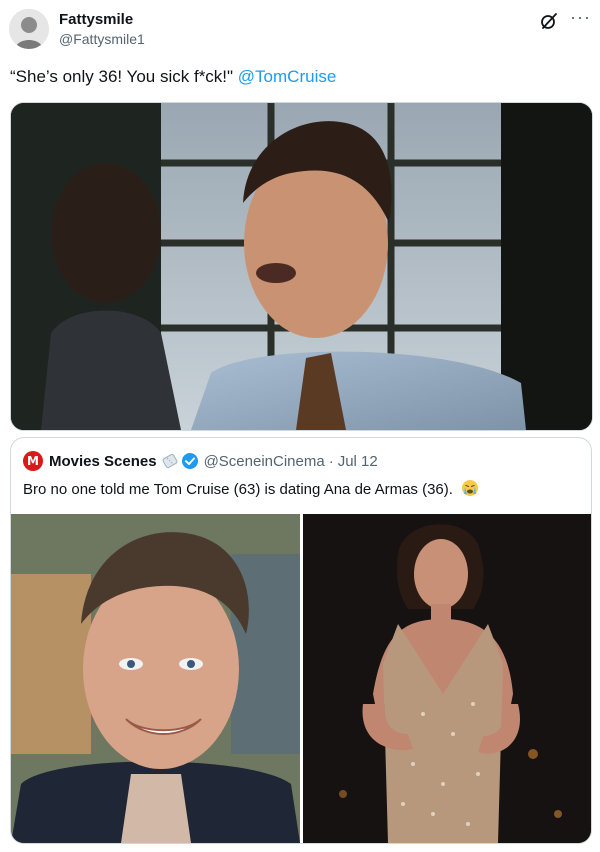 The height and width of the screenshot is (852, 600). Describe the element at coordinates (358, 461) in the screenshot. I see `quoted-date: Jul 12` at that location.